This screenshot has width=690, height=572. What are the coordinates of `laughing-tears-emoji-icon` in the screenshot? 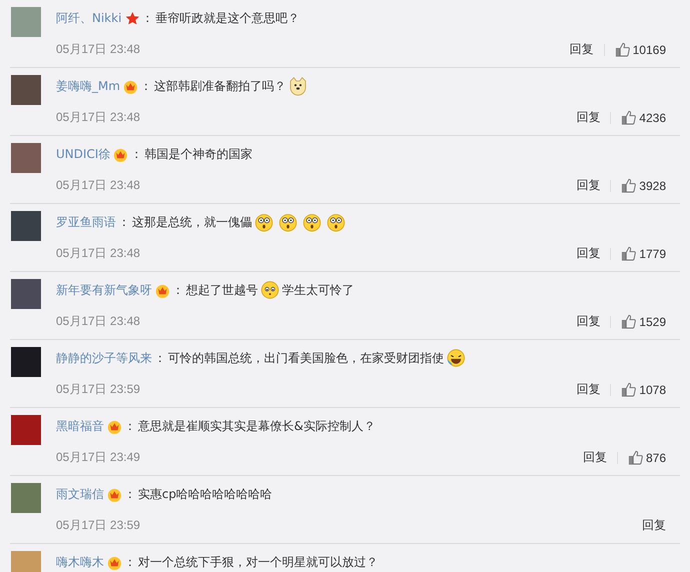 It's located at (456, 358).